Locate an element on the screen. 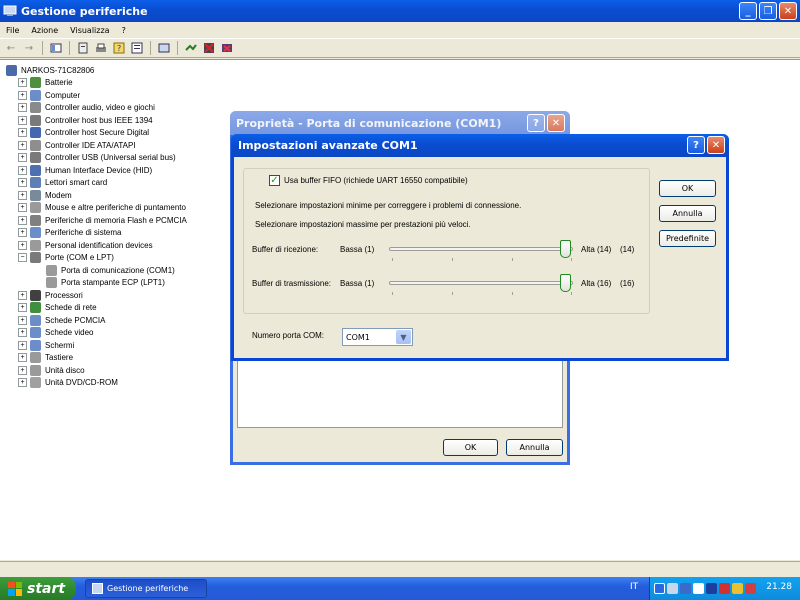 The height and width of the screenshot is (600, 800). tree-item: + Schede di rete is located at coordinates (57, 308).